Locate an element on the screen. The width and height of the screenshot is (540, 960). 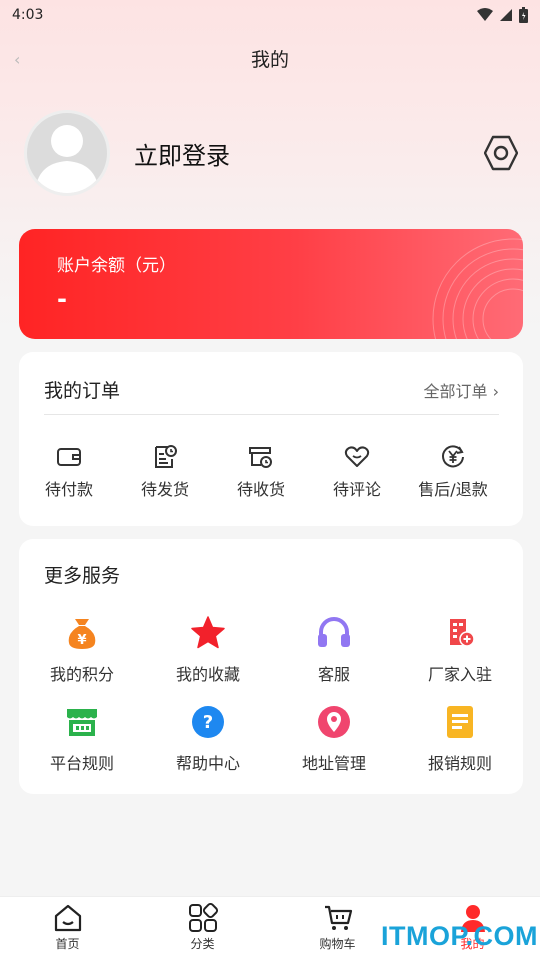
tab-home: 首页 is located at coordinates (67, 928).